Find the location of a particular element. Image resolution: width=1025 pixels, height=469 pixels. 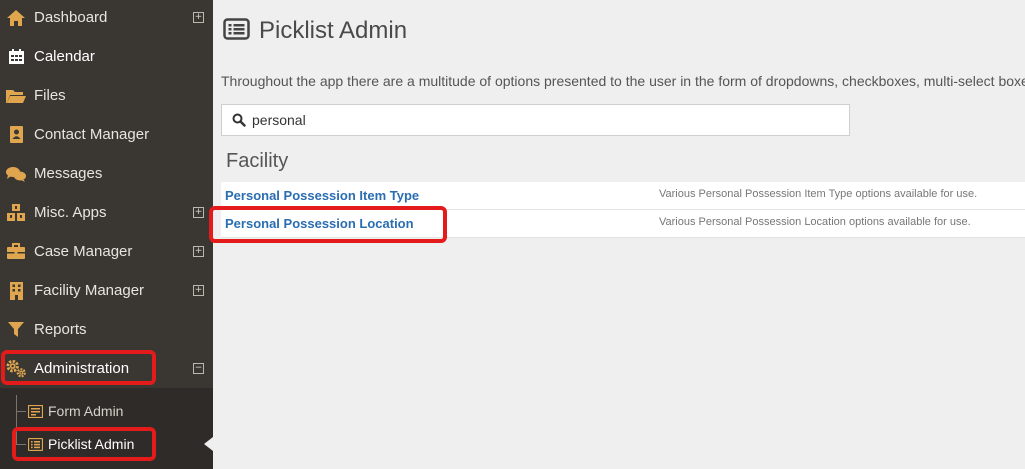

sidebar-item-label: Calendar is located at coordinates (64, 56).